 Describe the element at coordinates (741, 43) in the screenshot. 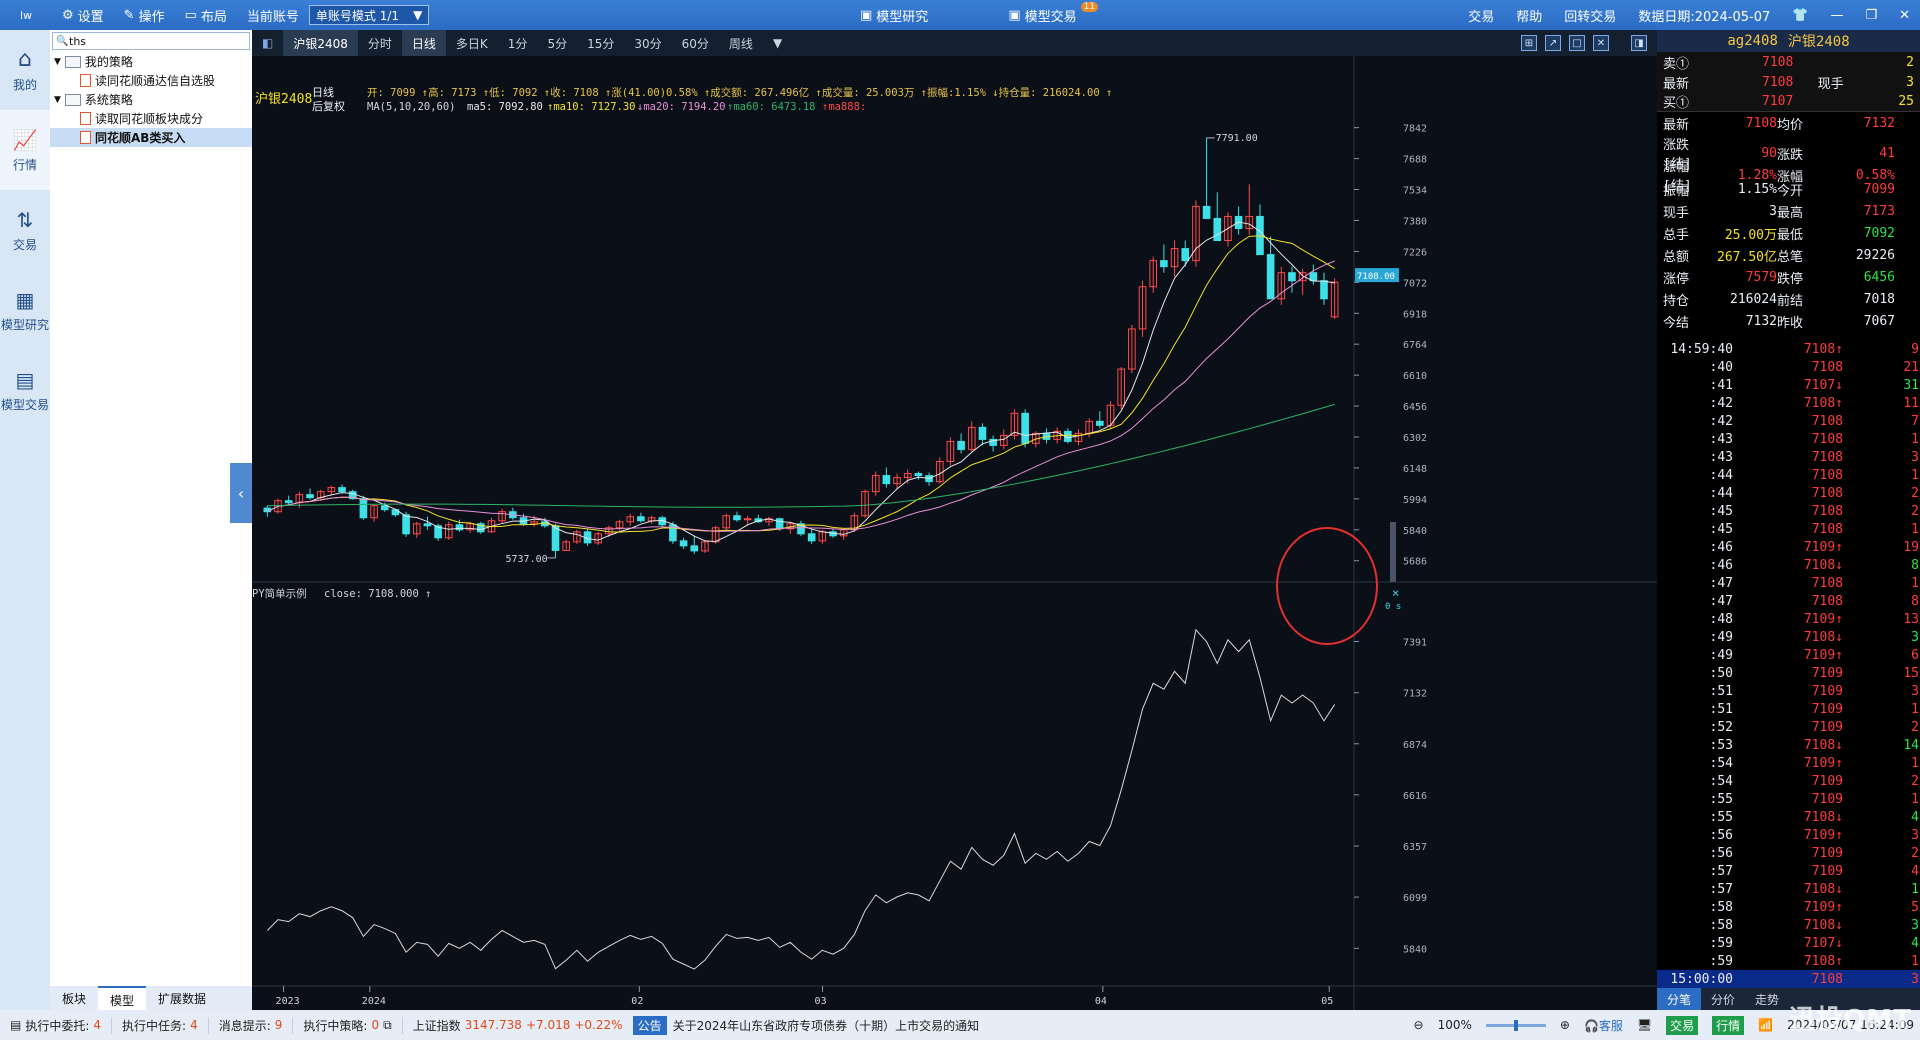

I see `period-tab: 周线` at that location.